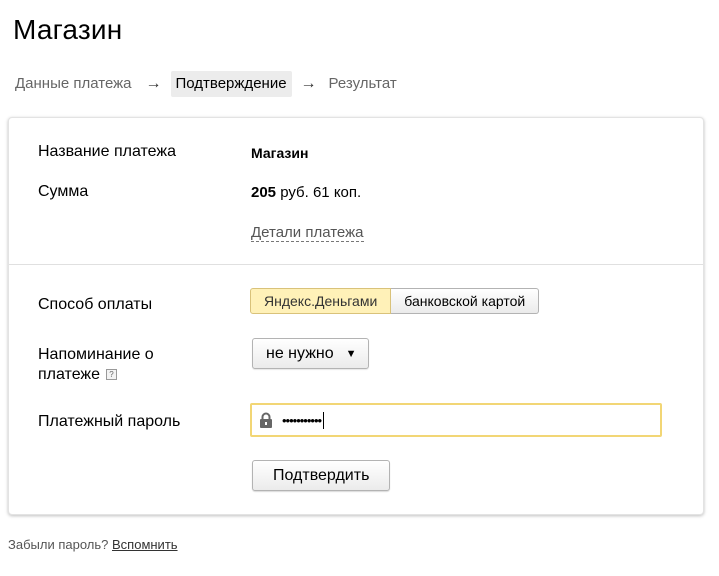 The image size is (719, 576). I want to click on method-yandex-money-button: Яндекс.Деньгами, so click(321, 301).